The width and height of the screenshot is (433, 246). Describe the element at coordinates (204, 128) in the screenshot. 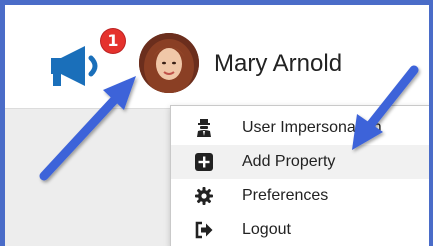

I see `user-secret-icon` at that location.